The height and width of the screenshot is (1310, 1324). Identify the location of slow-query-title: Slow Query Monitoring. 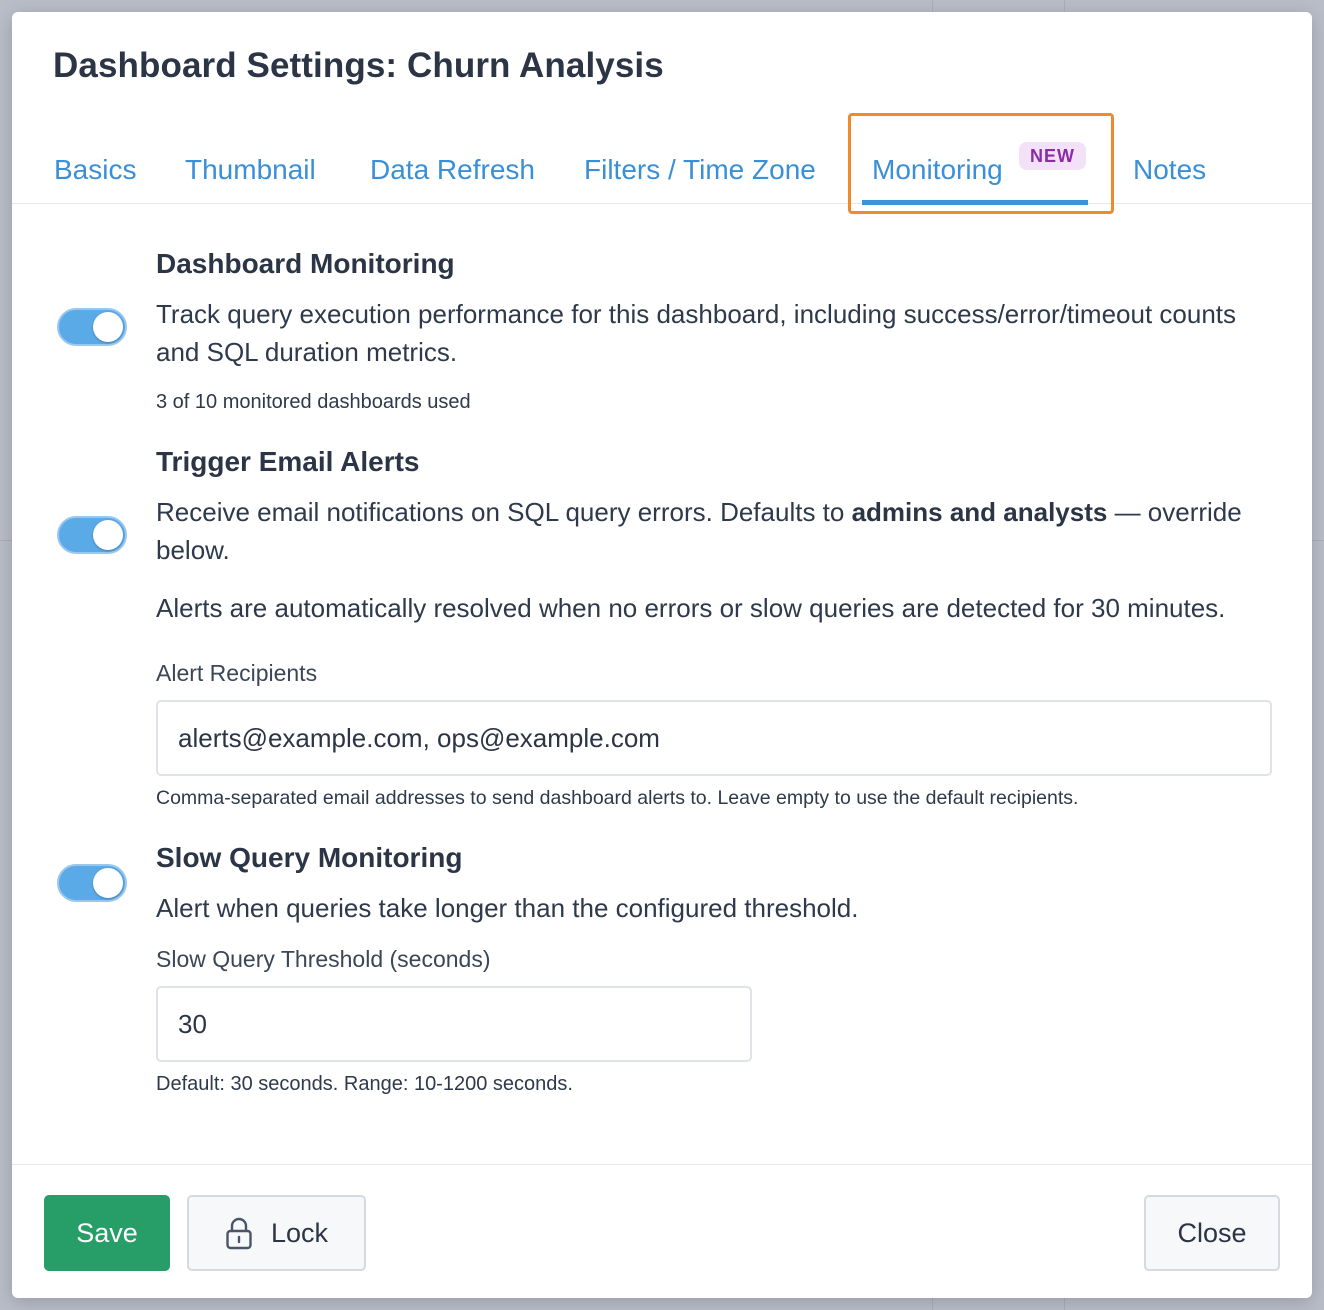
(309, 857).